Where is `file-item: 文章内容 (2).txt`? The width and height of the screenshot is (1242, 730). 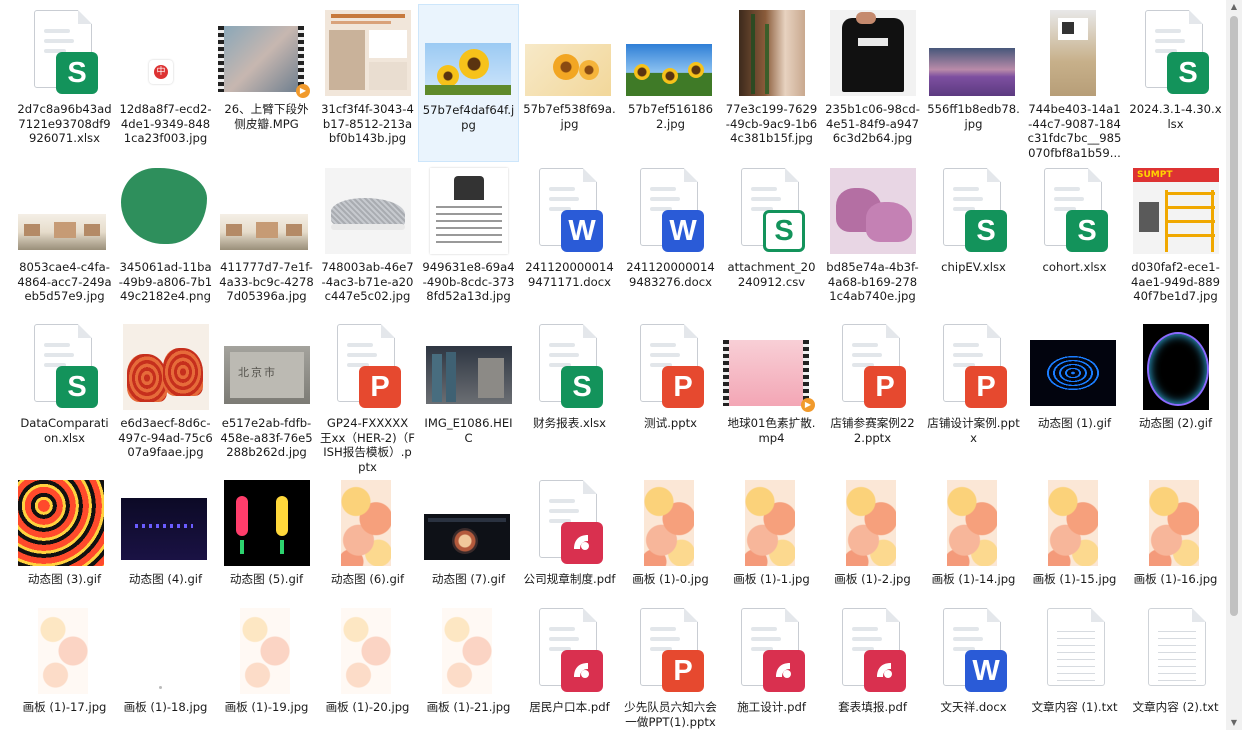
file-item: 文章内容 (2).txt is located at coordinates (1175, 666).